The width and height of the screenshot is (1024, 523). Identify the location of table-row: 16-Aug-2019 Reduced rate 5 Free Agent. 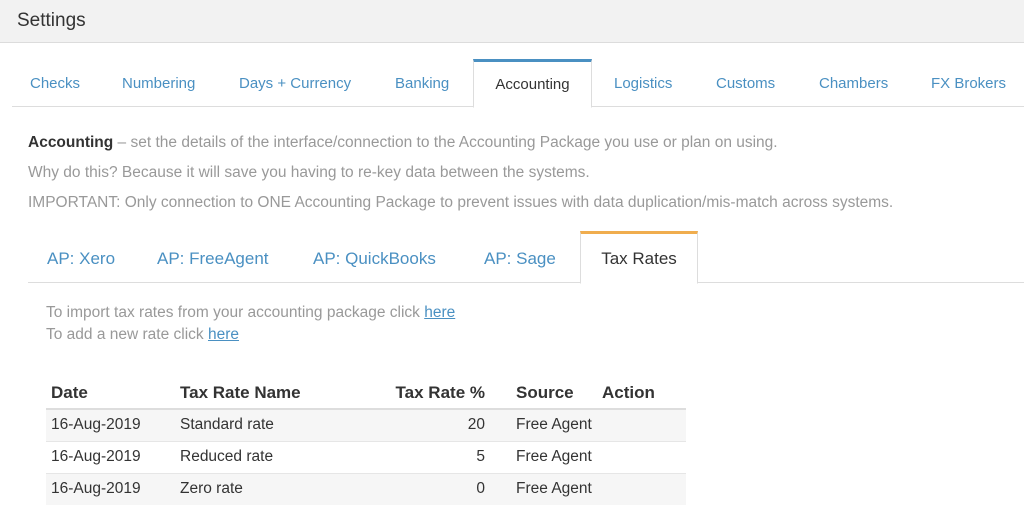
(366, 456).